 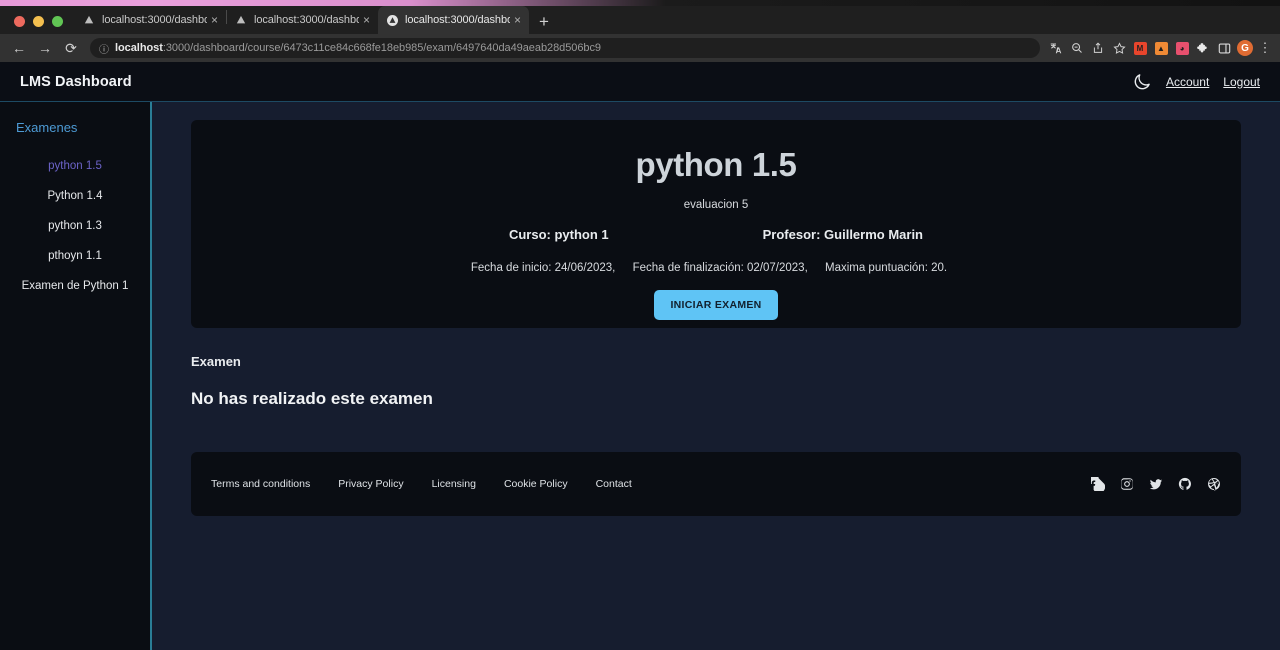 I want to click on browser-tab-3-active: localhost:3000/dashboard/cou ×, so click(x=453, y=20).